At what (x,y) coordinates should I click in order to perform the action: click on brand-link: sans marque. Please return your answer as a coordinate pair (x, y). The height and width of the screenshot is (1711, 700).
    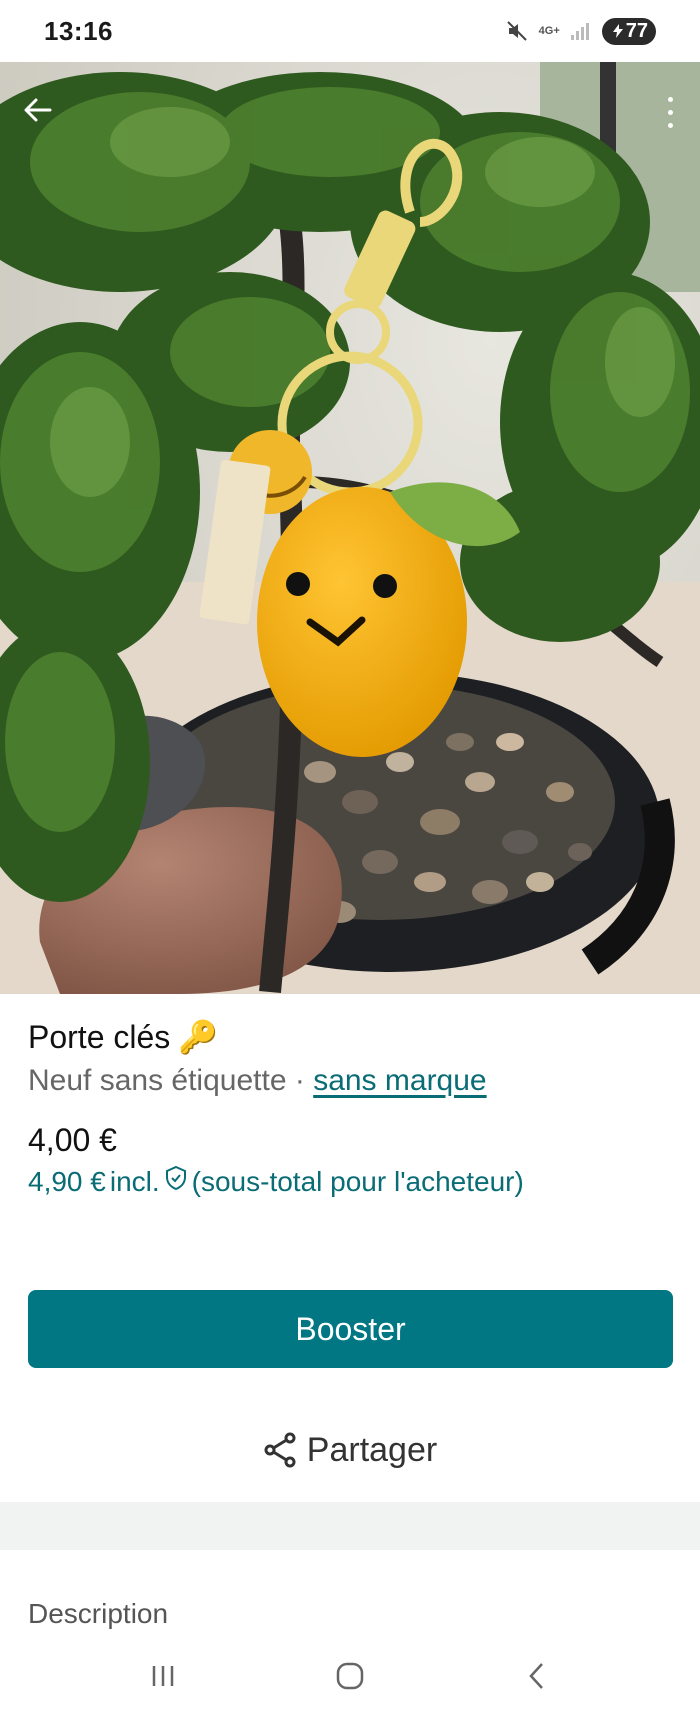
    Looking at the image, I should click on (399, 1080).